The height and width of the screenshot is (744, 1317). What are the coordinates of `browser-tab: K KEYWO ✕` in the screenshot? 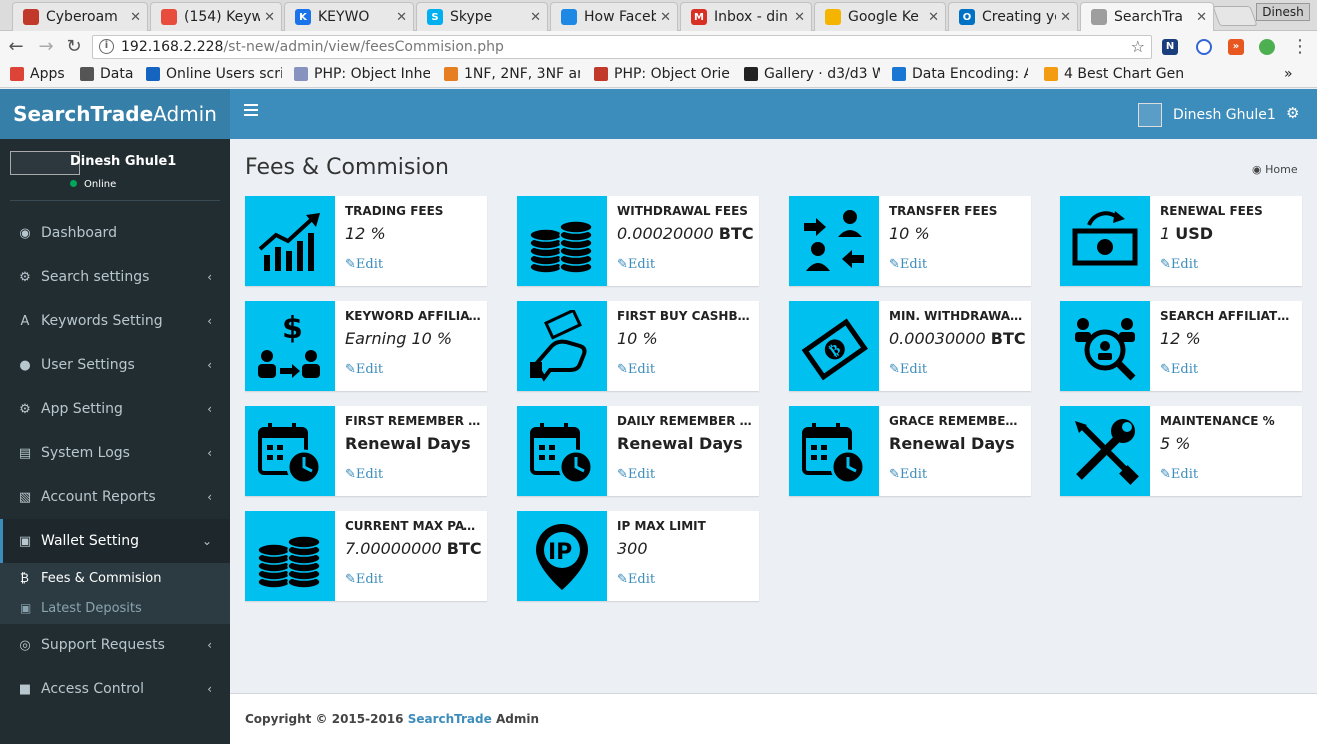 It's located at (349, 16).